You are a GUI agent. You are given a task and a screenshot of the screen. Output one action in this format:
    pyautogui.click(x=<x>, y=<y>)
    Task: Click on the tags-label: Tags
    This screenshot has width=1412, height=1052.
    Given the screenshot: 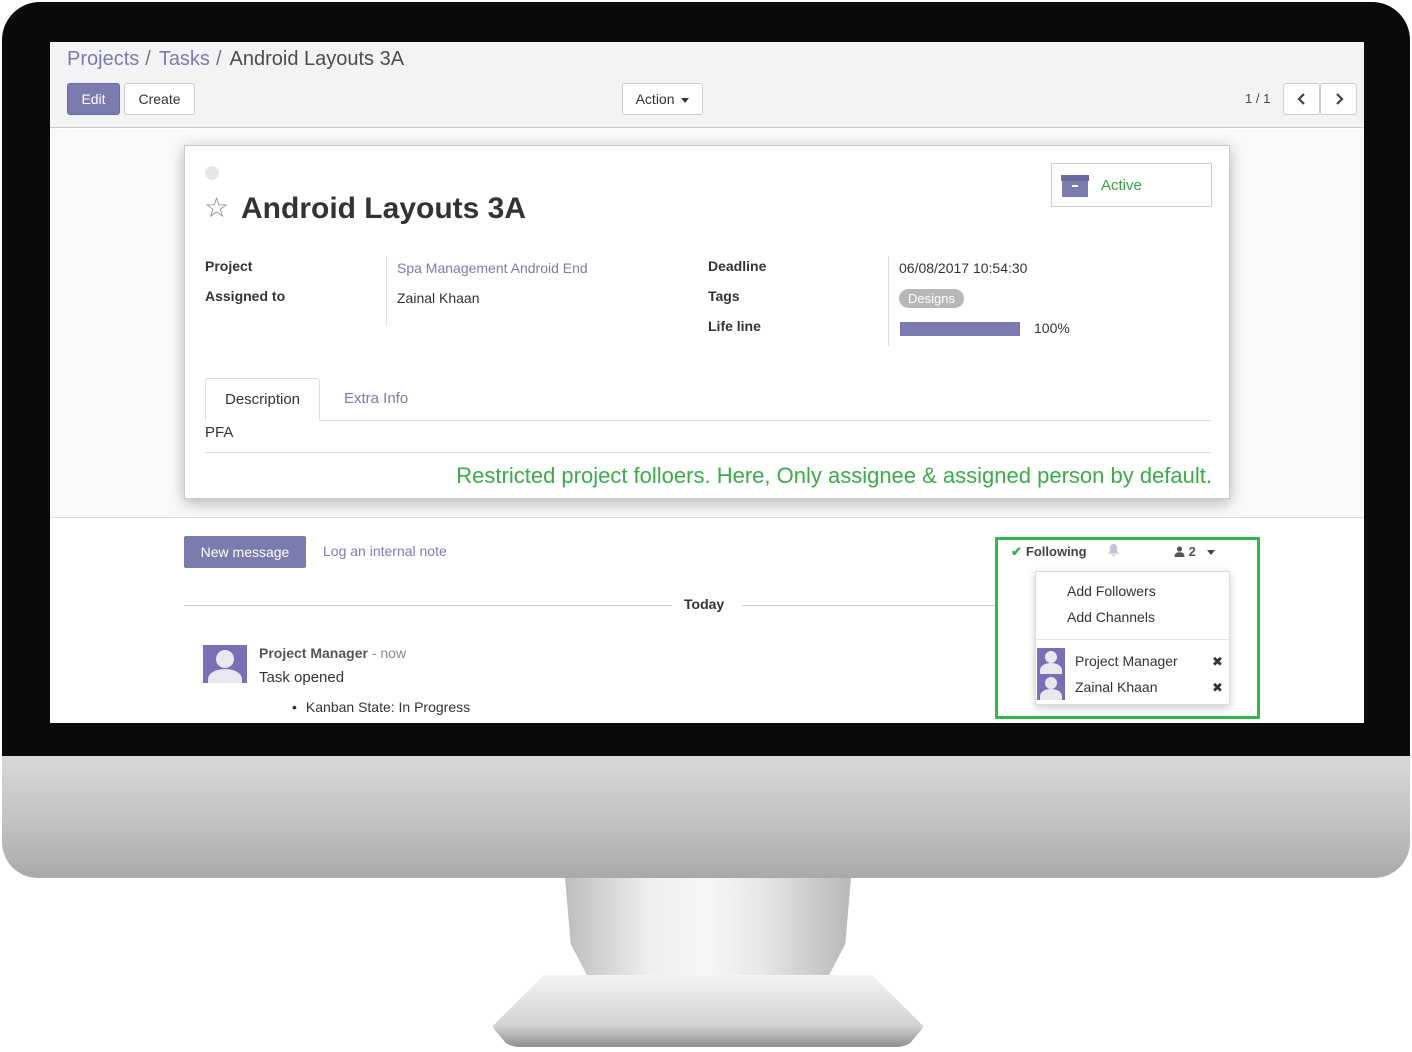 What is the action you would take?
    pyautogui.click(x=724, y=296)
    